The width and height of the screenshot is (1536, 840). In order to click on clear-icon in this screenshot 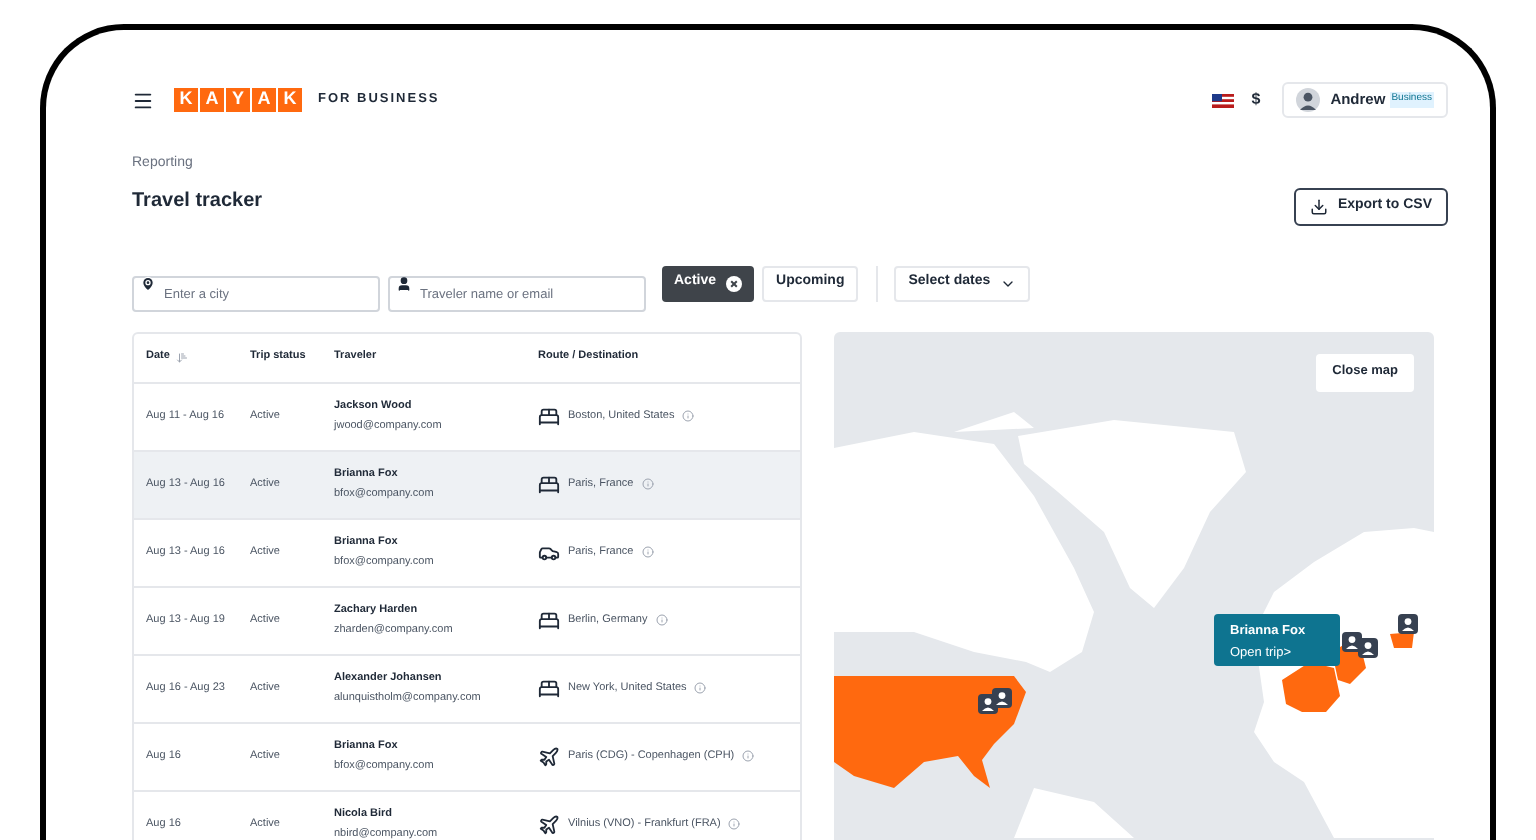, I will do `click(734, 283)`.